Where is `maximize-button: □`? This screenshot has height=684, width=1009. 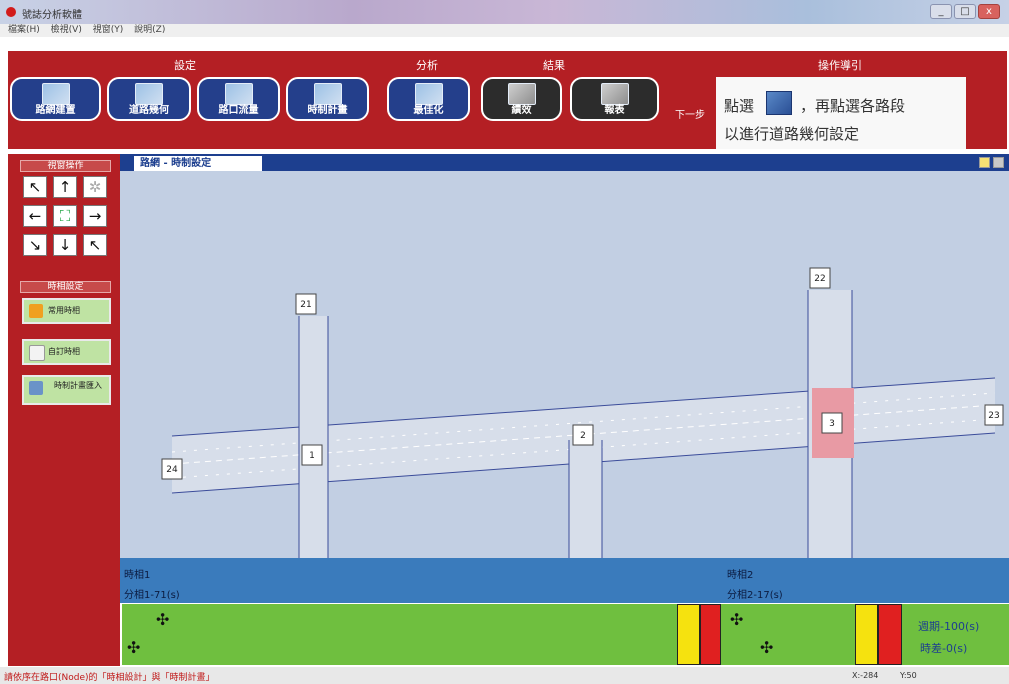
maximize-button: □ is located at coordinates (965, 11).